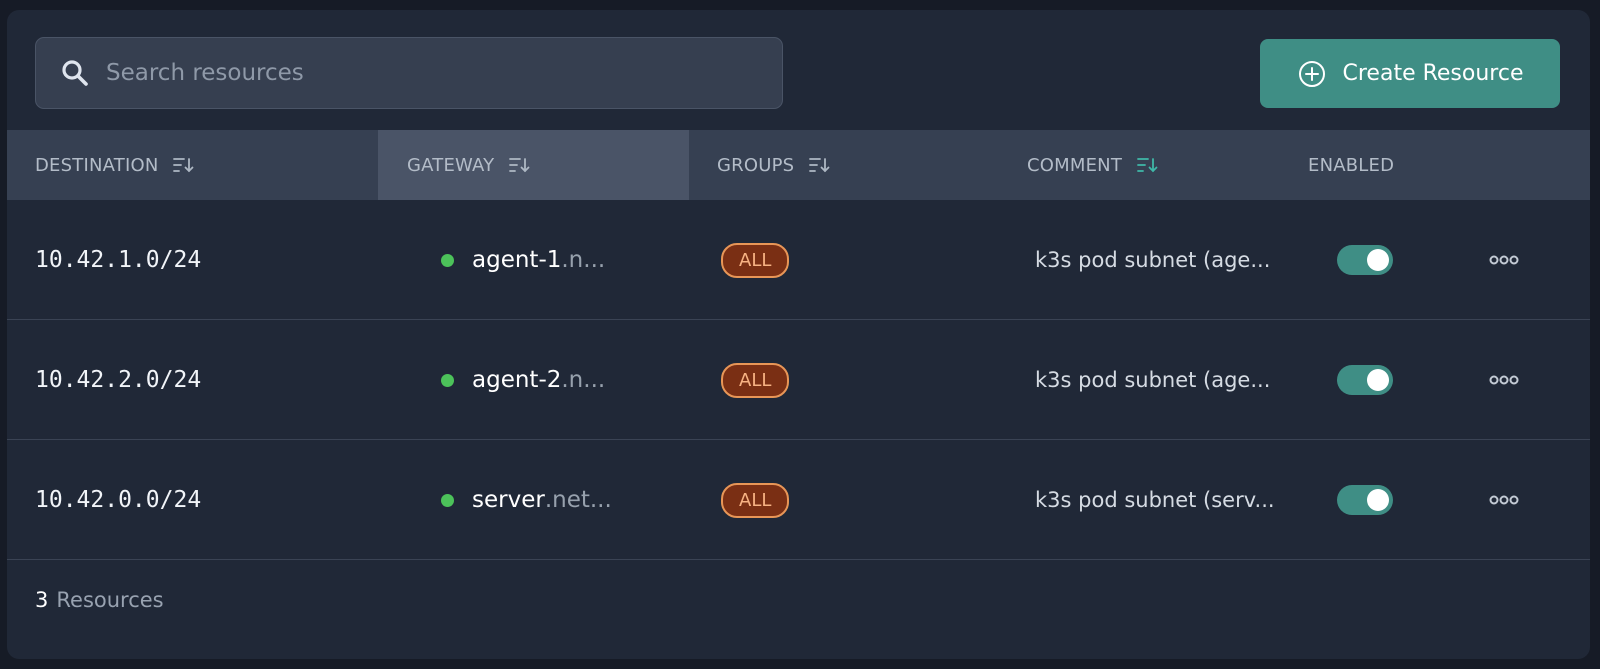 The height and width of the screenshot is (669, 1600). What do you see at coordinates (533, 165) in the screenshot?
I see `column-gateway: GATEWAY` at bounding box center [533, 165].